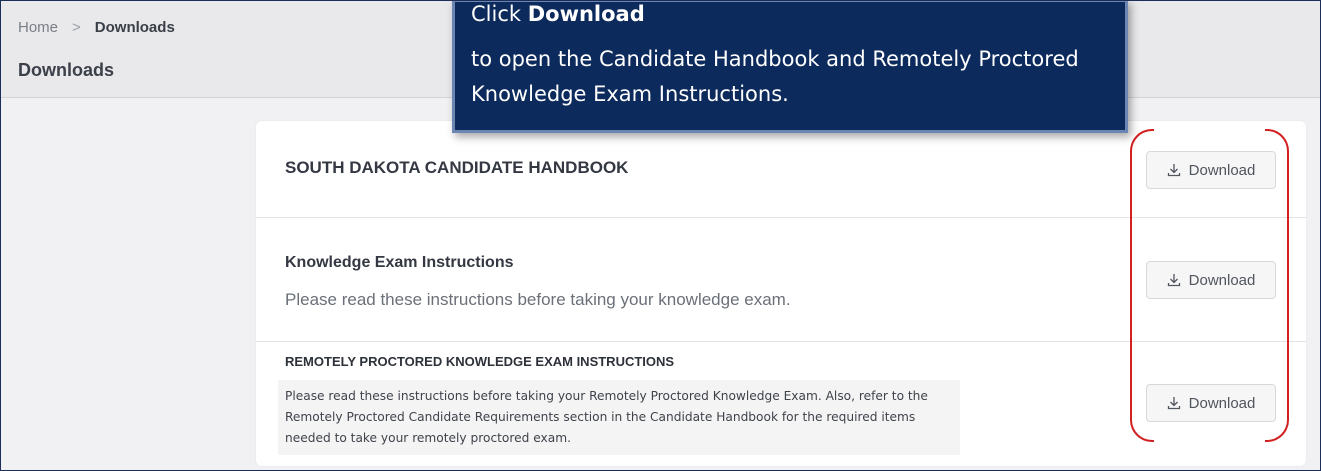  What do you see at coordinates (134, 27) in the screenshot?
I see `breadcrumb-current: Downloads` at bounding box center [134, 27].